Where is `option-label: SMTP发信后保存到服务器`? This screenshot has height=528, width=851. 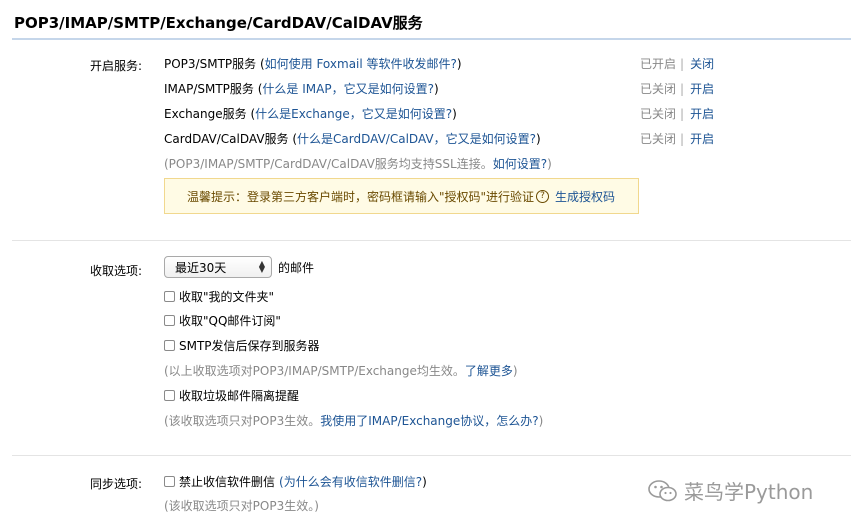
option-label: SMTP发信后保存到服务器 is located at coordinates (249, 346).